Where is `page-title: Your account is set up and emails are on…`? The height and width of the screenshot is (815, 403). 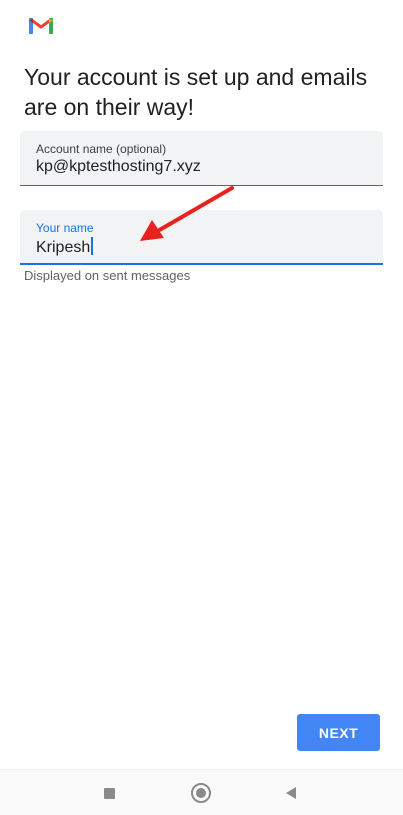
page-title: Your account is set up and emails are on… is located at coordinates (196, 92).